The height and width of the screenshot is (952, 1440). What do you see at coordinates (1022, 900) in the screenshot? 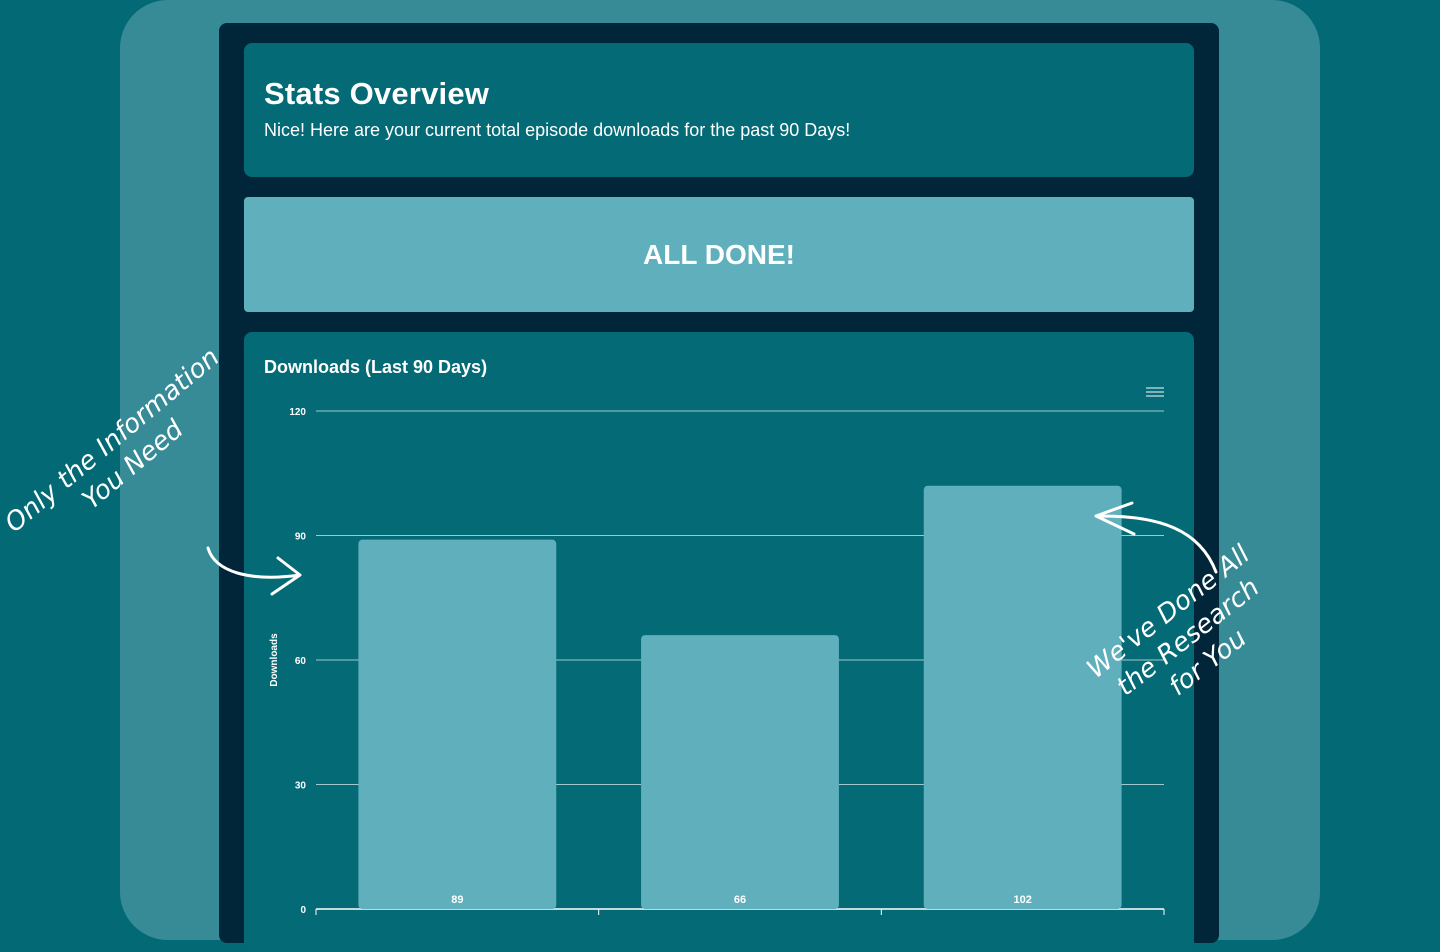
I see `bar-data-label: 102` at bounding box center [1022, 900].